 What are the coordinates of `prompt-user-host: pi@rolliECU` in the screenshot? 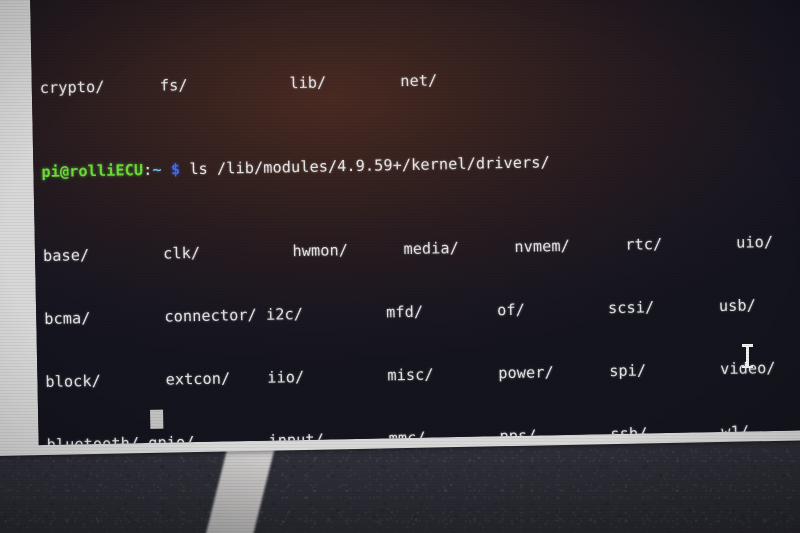 It's located at (92, 171).